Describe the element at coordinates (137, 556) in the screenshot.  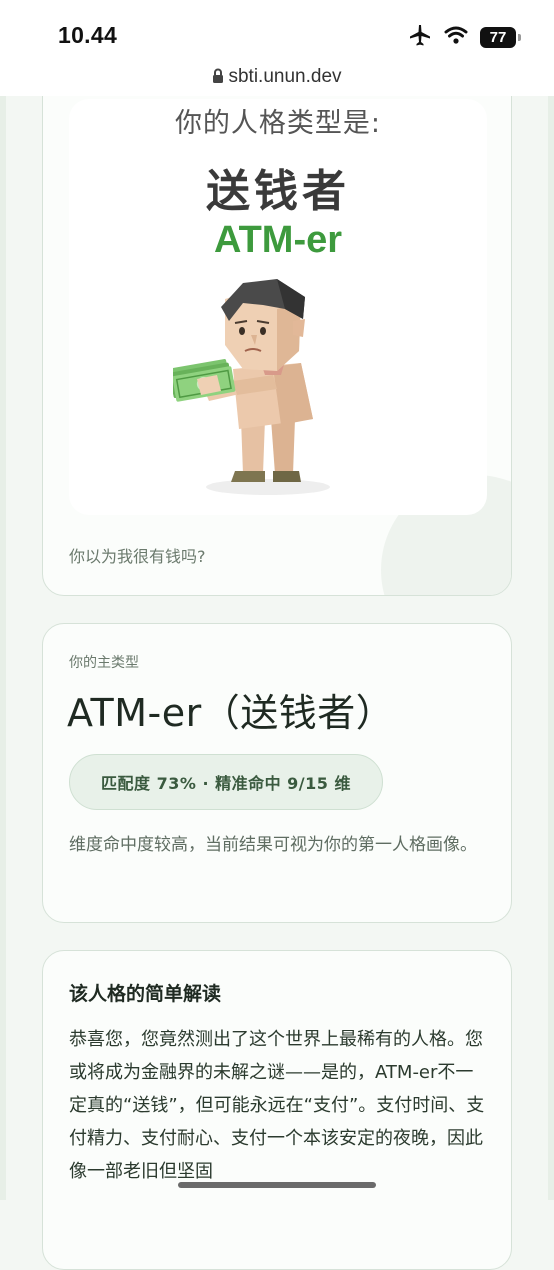
I see `type-quote: 你以为我很有钱吗?` at that location.